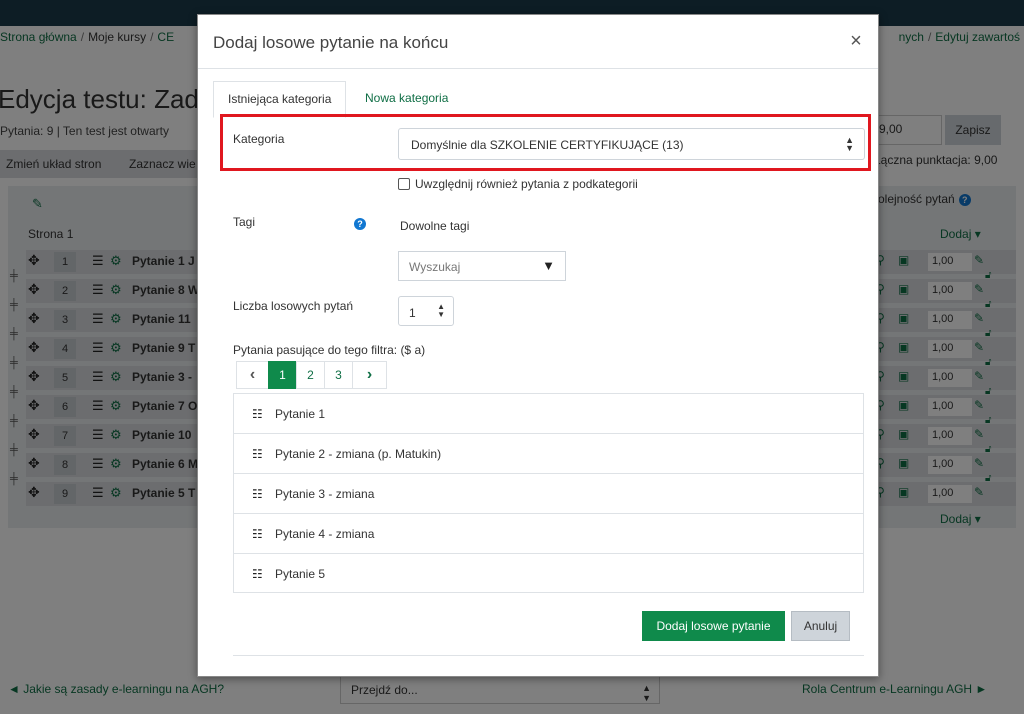 This screenshot has height=714, width=1024. I want to click on list-item: ☷ Pytanie 4 - zmiana, so click(548, 534).